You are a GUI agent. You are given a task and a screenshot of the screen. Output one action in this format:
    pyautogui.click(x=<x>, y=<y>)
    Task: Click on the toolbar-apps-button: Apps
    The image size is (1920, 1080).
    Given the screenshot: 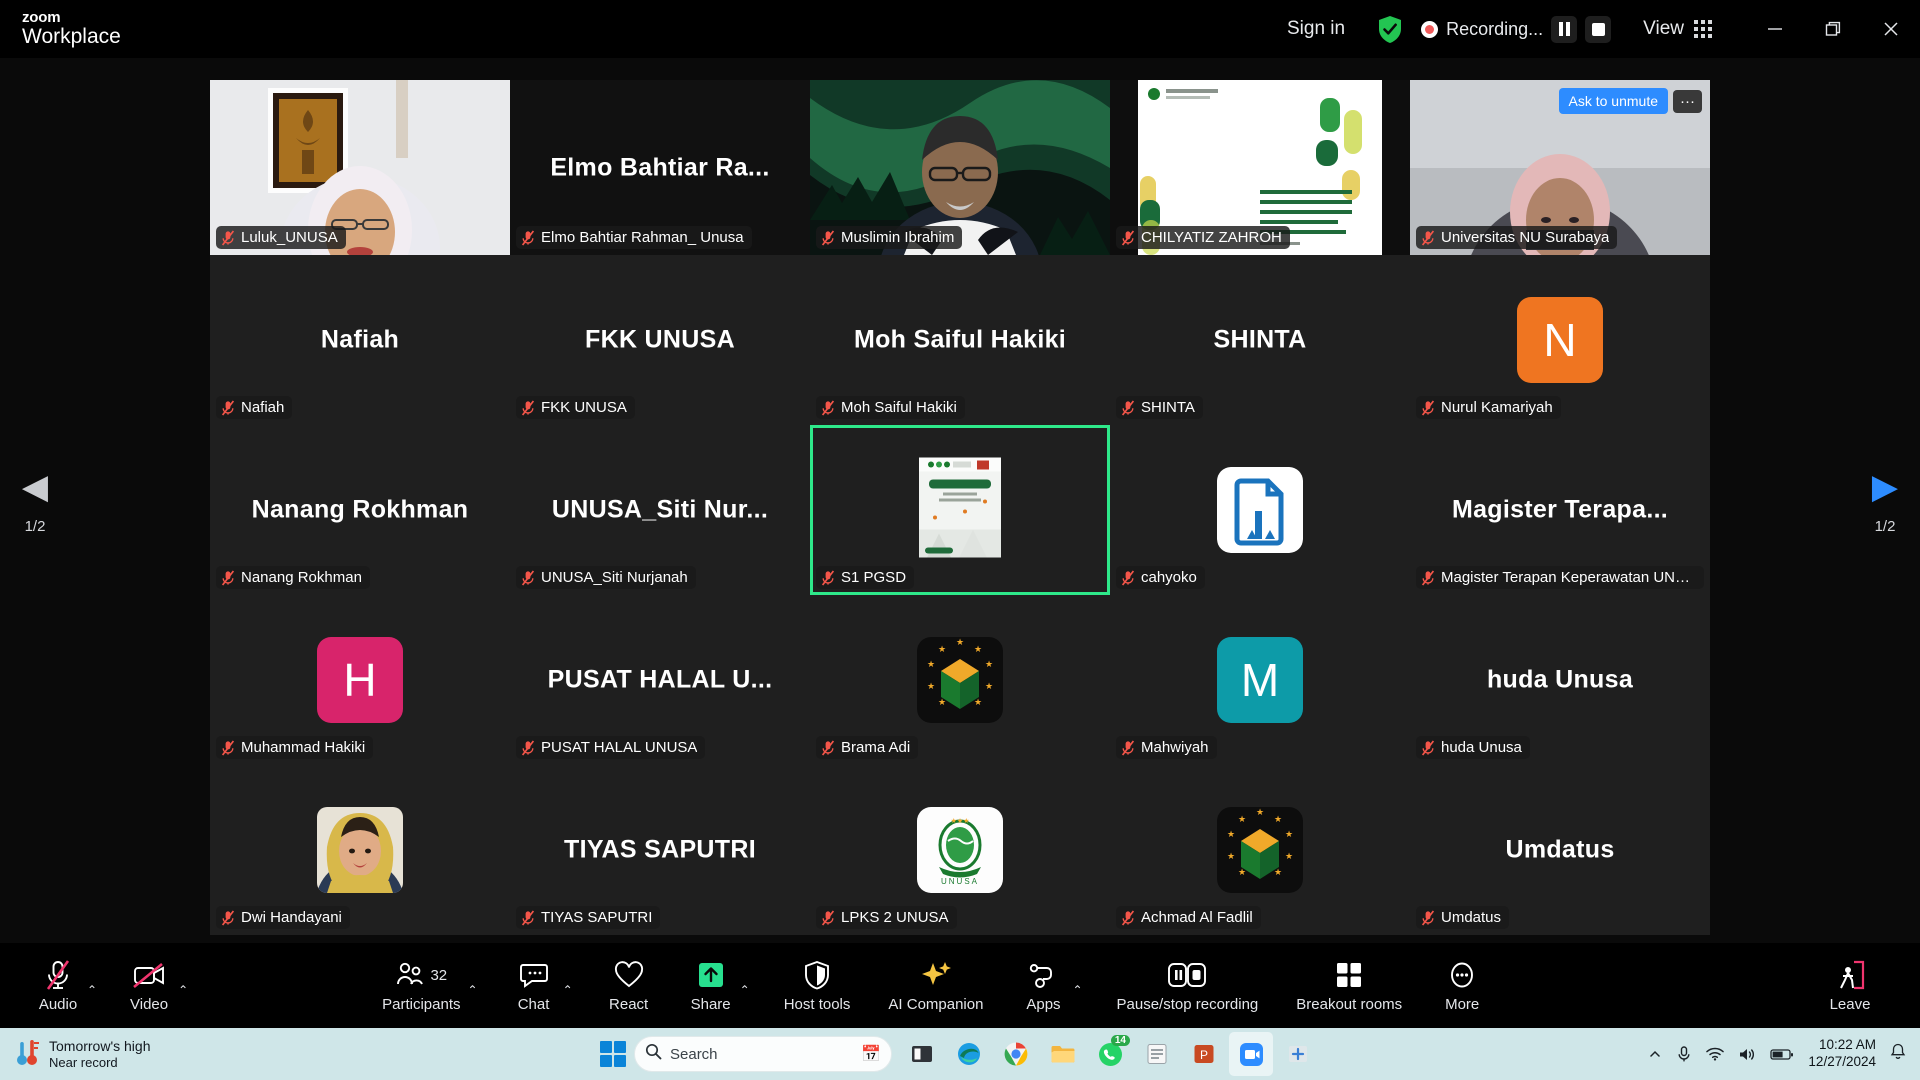 What is the action you would take?
    pyautogui.click(x=1043, y=985)
    